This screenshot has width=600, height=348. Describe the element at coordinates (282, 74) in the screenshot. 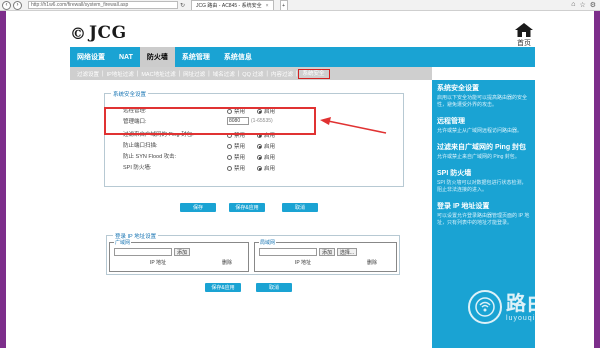

I see `subtab-content-filter: 内容过滤` at that location.